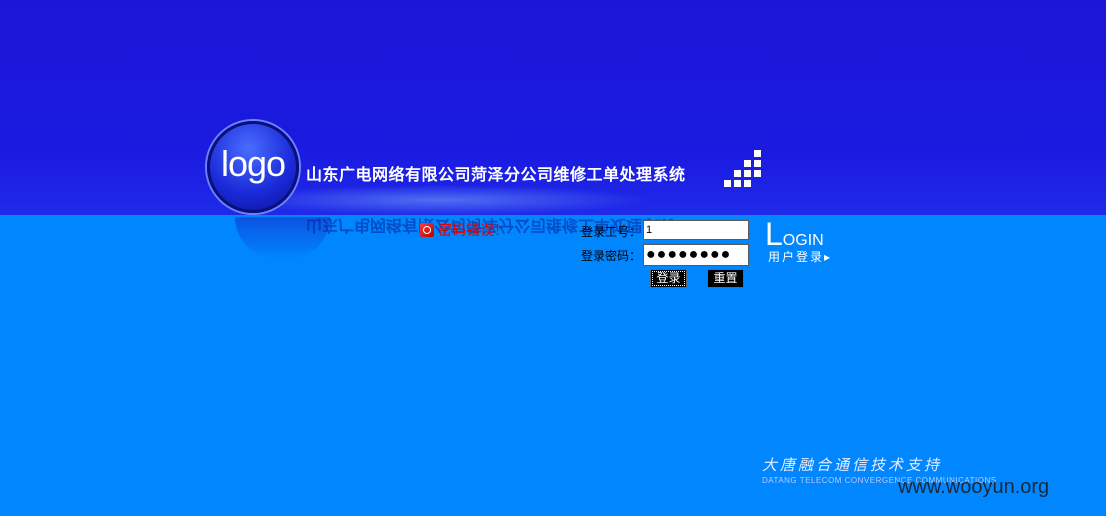  I want to click on password-input: ●●●●●●●●, so click(696, 255).